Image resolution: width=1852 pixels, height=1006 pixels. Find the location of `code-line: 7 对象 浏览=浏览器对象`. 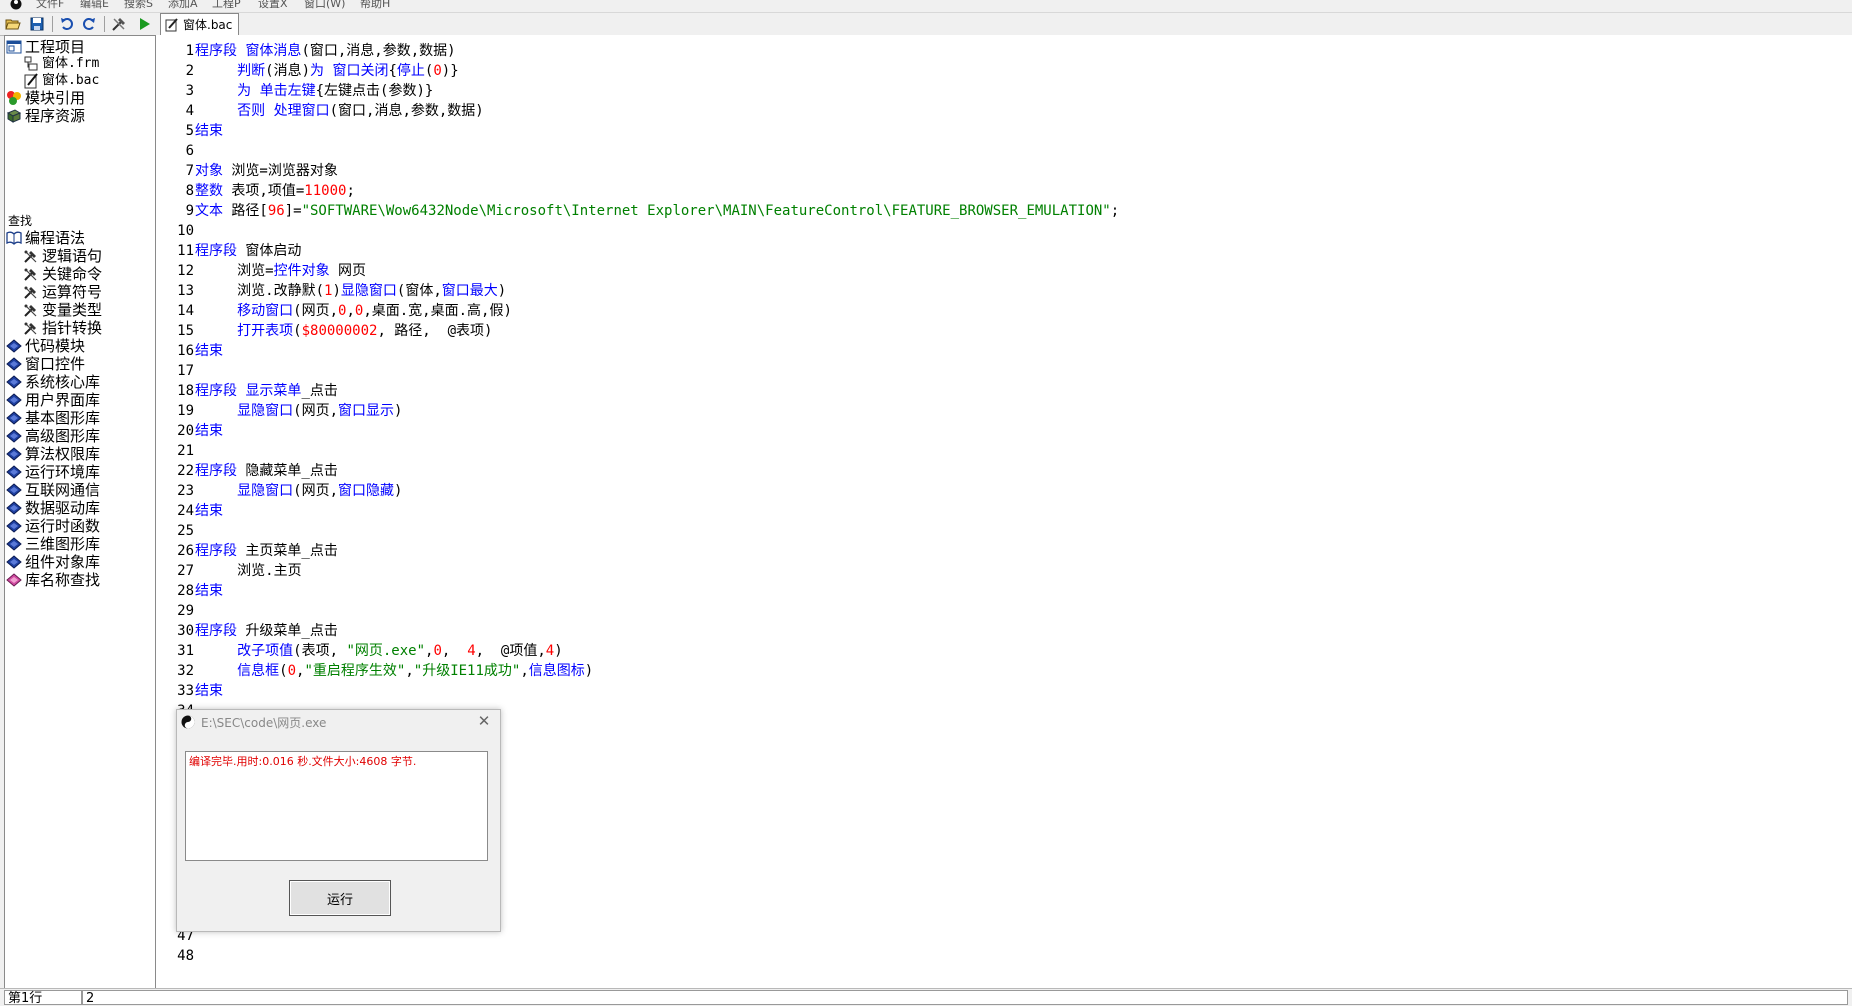

code-line: 7 对象 浏览=浏览器对象 is located at coordinates (247, 171).